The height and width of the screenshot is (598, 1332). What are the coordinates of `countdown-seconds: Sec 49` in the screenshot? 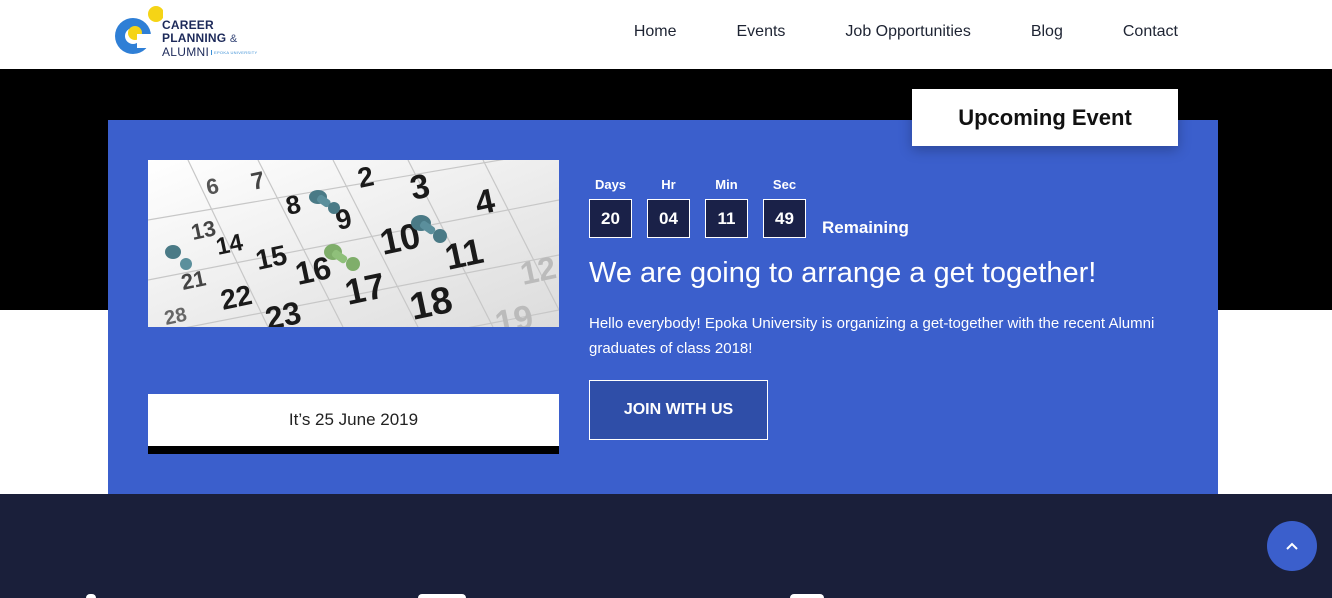 It's located at (784, 207).